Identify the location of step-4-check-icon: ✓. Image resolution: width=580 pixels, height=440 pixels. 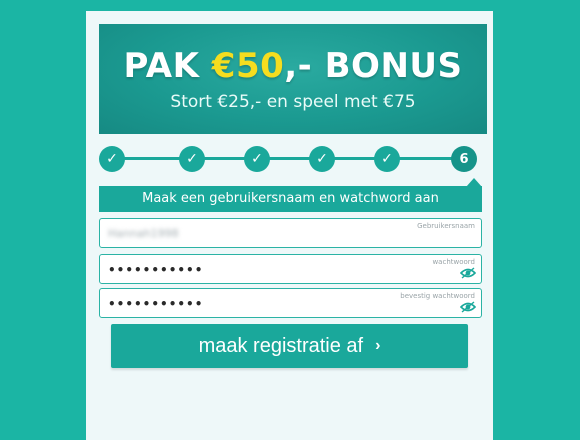
(322, 159).